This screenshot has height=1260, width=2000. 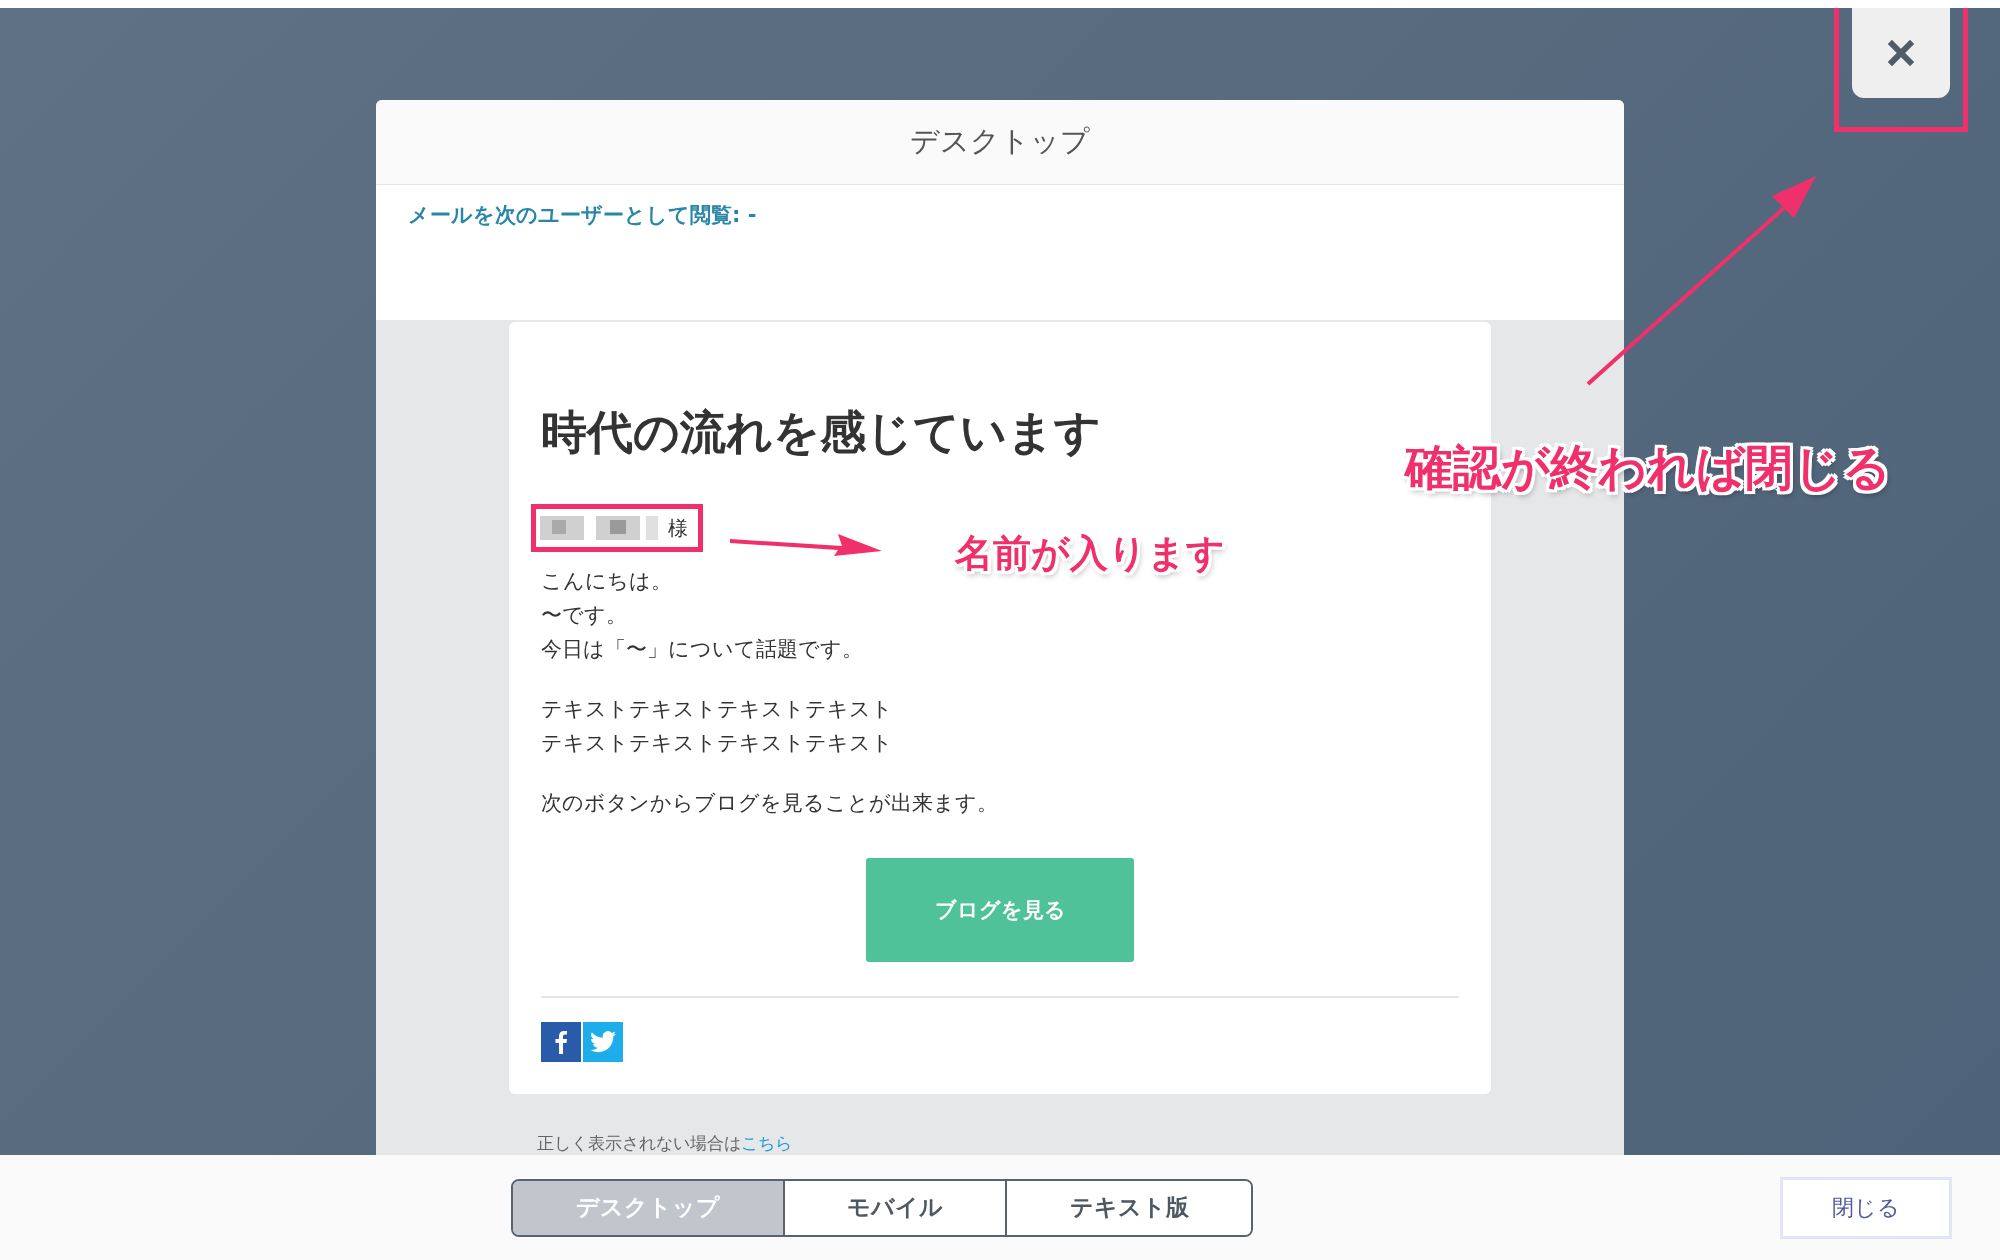 What do you see at coordinates (1000, 141) in the screenshot?
I see `modal-title: デスクトップ` at bounding box center [1000, 141].